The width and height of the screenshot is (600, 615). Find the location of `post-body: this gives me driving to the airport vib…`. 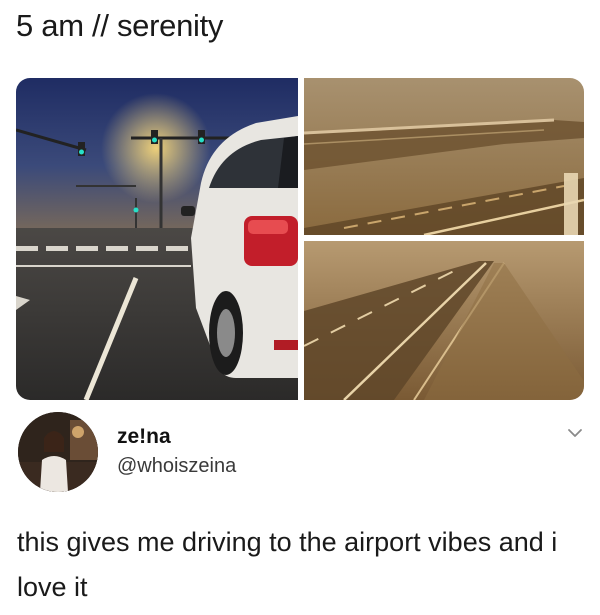

post-body: this gives me driving to the airport vib… is located at coordinates (287, 564).